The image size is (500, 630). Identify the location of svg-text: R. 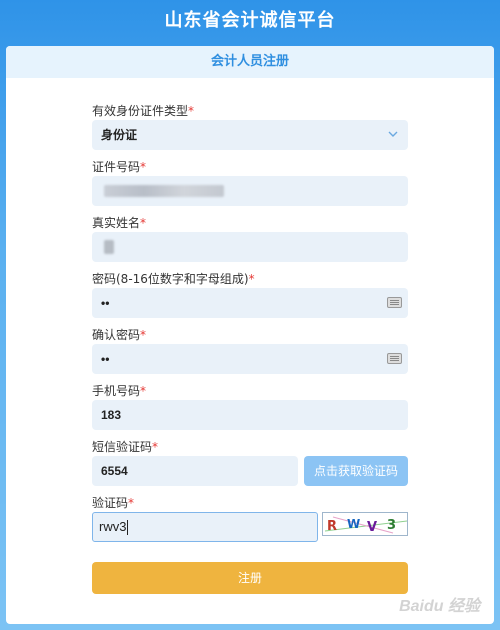
(332, 526).